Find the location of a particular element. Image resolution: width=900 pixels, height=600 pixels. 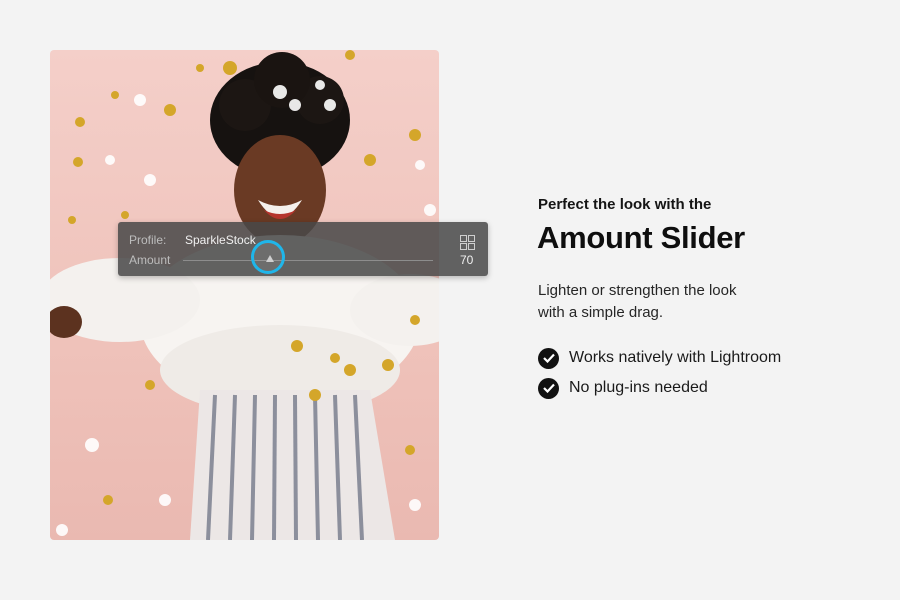

feature-item: No plug-ins needed is located at coordinates (623, 388).